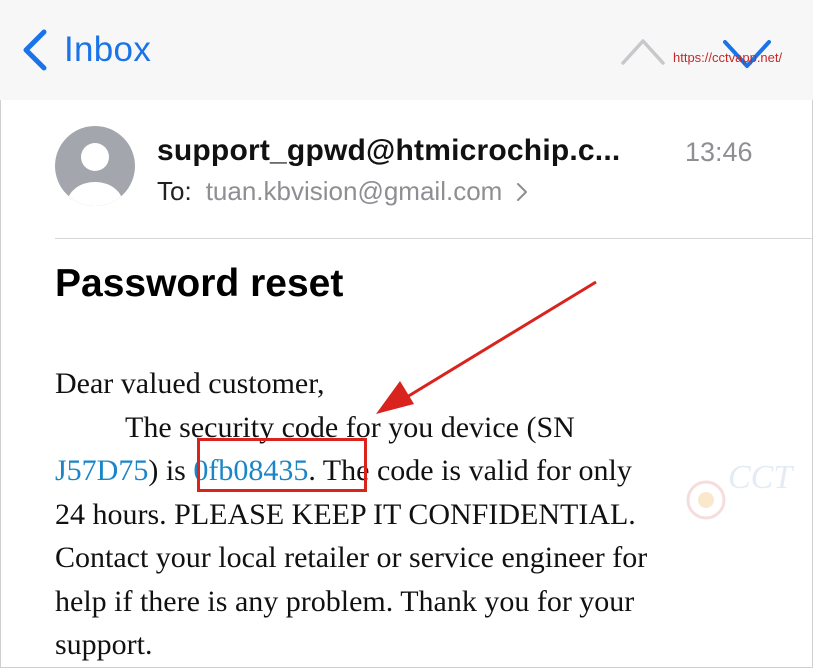 This screenshot has width=813, height=668. I want to click on red-arrow-annotation, so click(486, 347).